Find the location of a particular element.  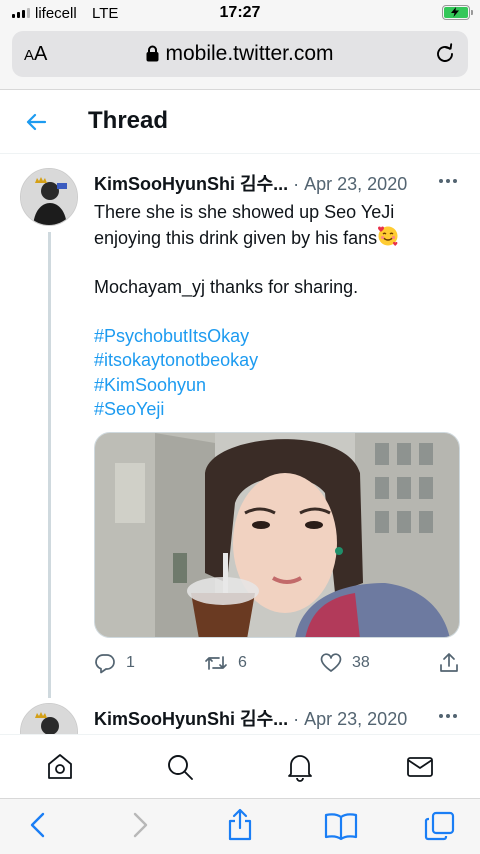

browser-forward-icon is located at coordinates (140, 825).